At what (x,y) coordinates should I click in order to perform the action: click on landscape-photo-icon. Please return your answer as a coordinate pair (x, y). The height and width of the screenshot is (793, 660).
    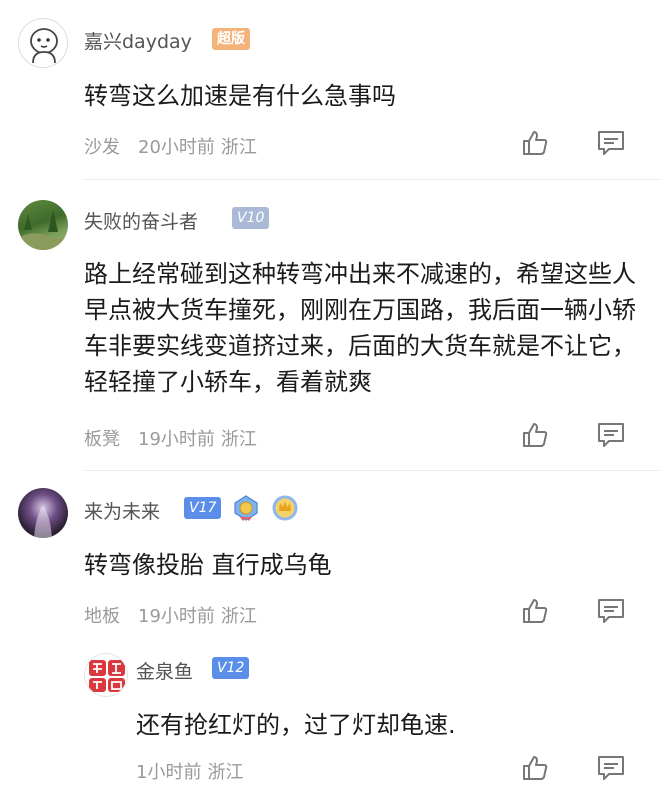
    Looking at the image, I should click on (43, 230).